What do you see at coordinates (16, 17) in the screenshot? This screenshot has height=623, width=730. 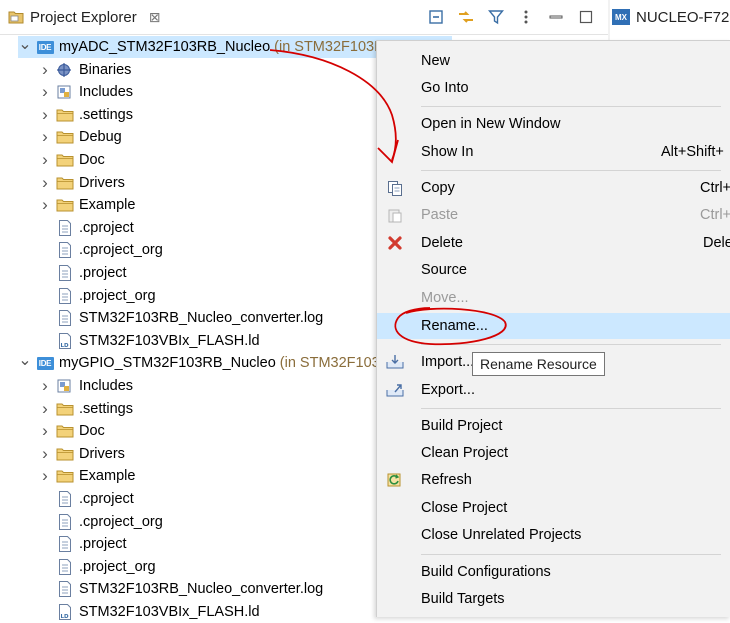 I see `project-explorer-icon` at bounding box center [16, 17].